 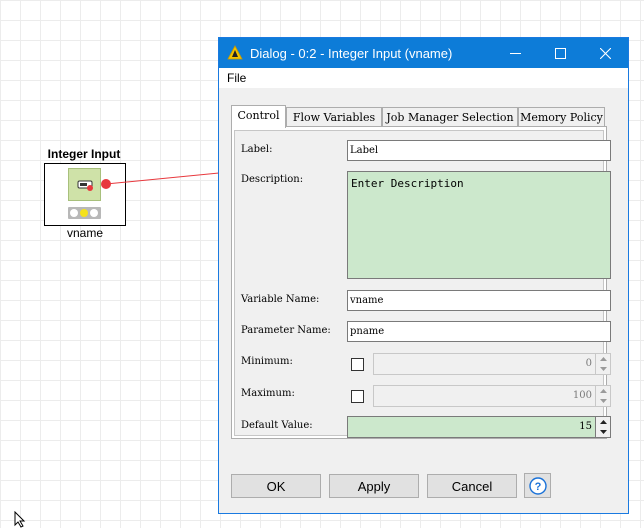 What do you see at coordinates (582, 395) in the screenshot?
I see `maximum-value: 100` at bounding box center [582, 395].